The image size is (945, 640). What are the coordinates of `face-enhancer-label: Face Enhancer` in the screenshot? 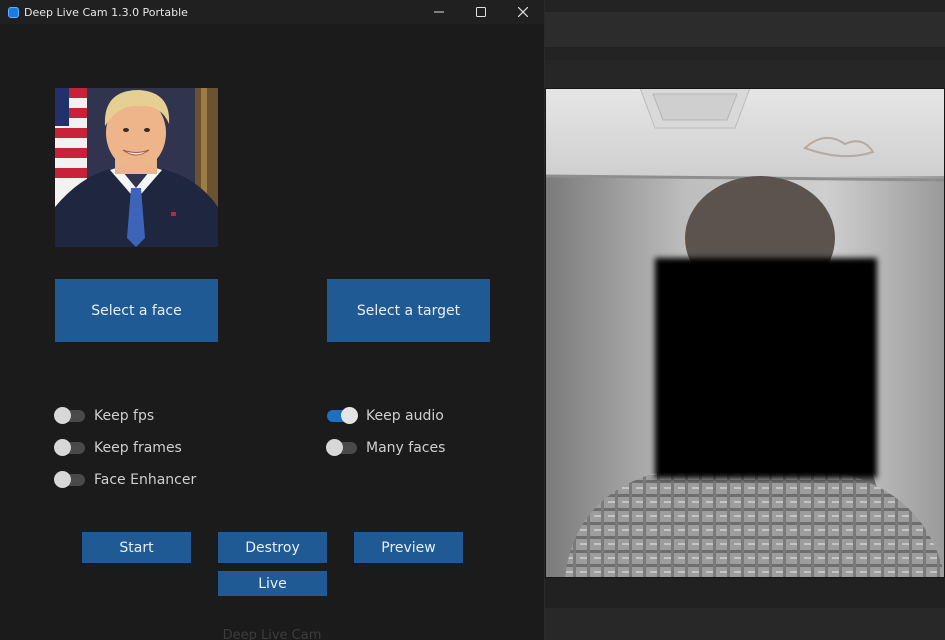 It's located at (145, 480).